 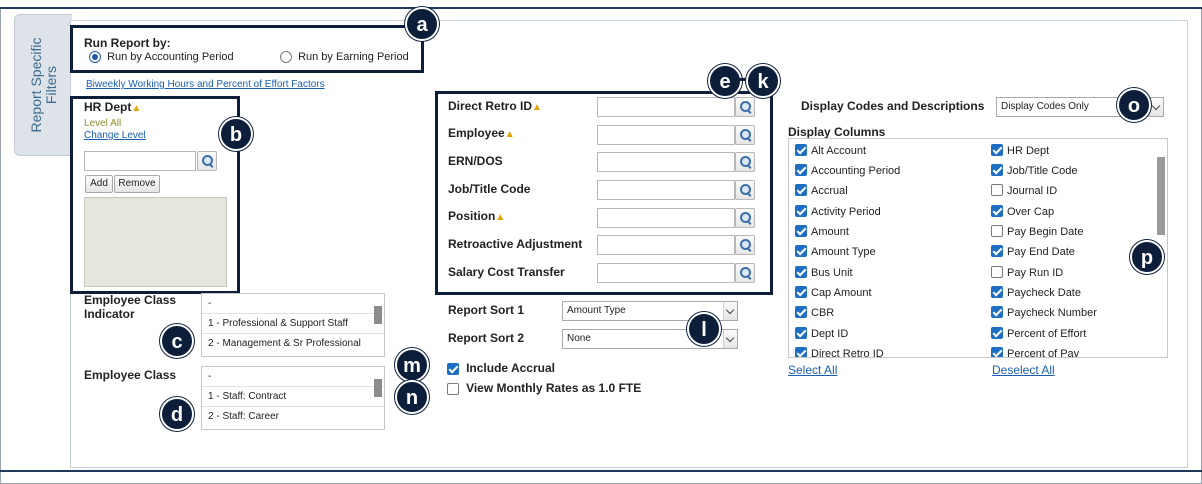 I want to click on radio-accounting-icon, so click(x=95, y=57).